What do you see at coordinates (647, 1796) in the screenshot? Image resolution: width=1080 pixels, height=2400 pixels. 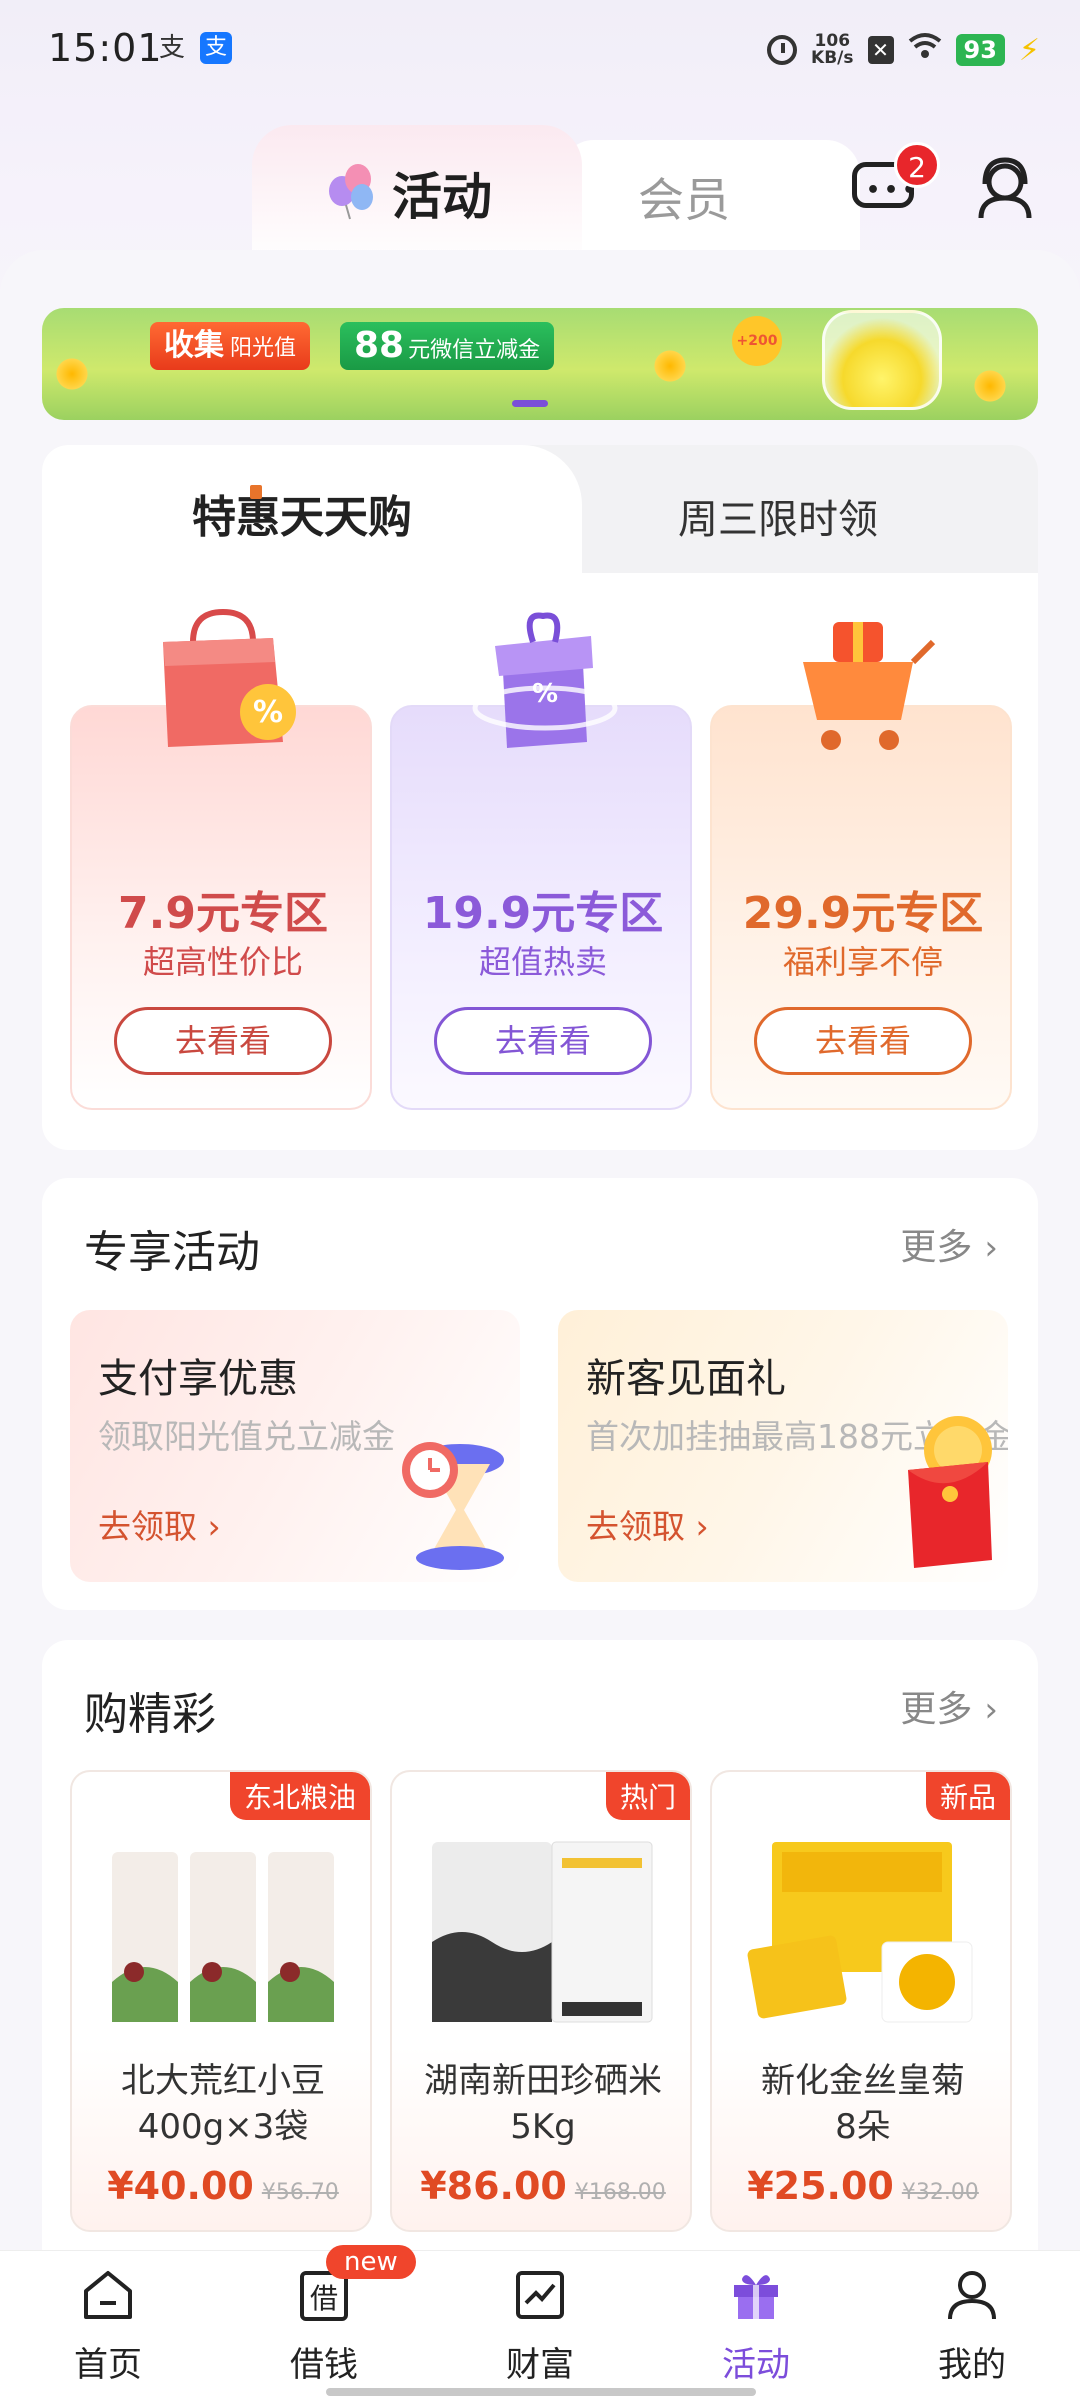 I see `product-tag: 热门` at bounding box center [647, 1796].